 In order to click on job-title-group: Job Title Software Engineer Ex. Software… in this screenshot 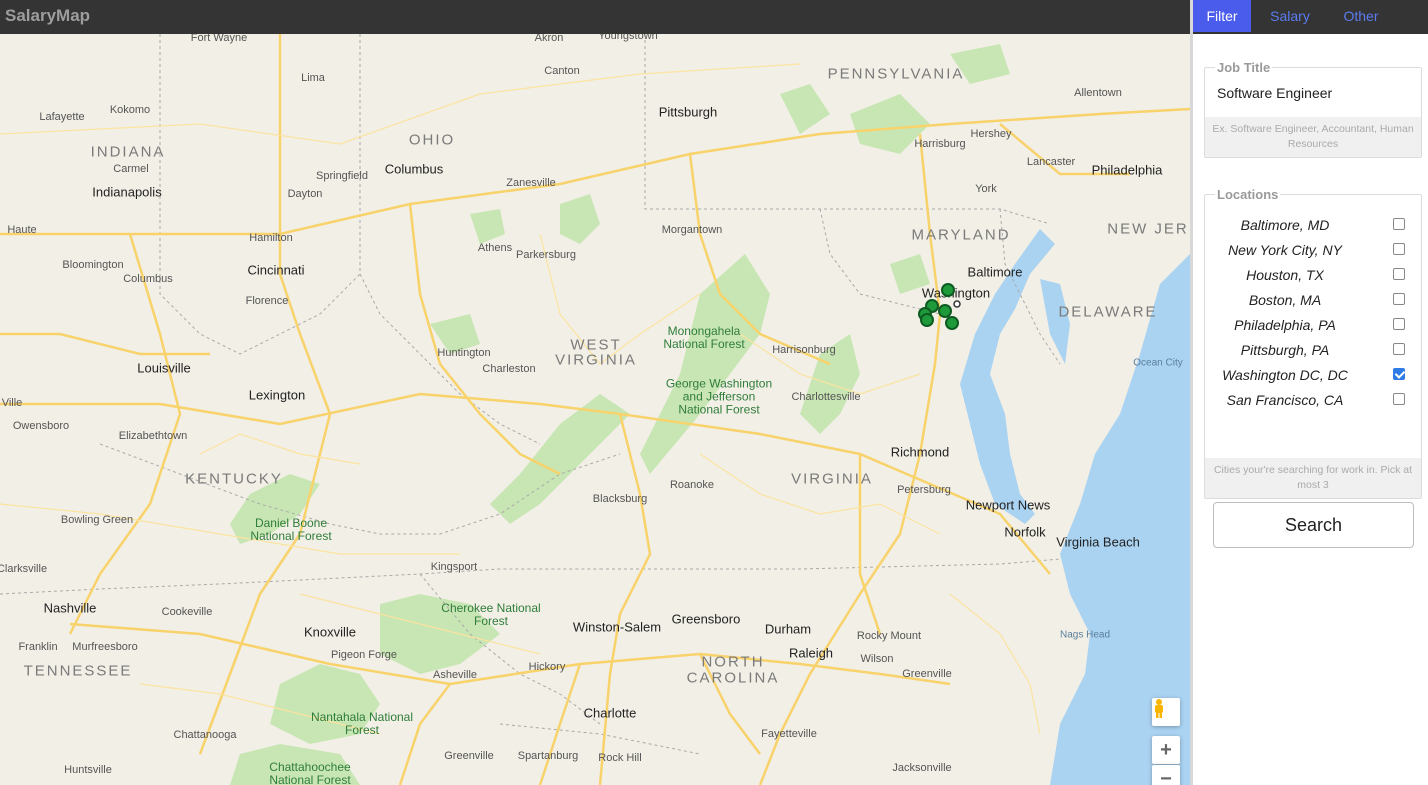, I will do `click(1313, 109)`.